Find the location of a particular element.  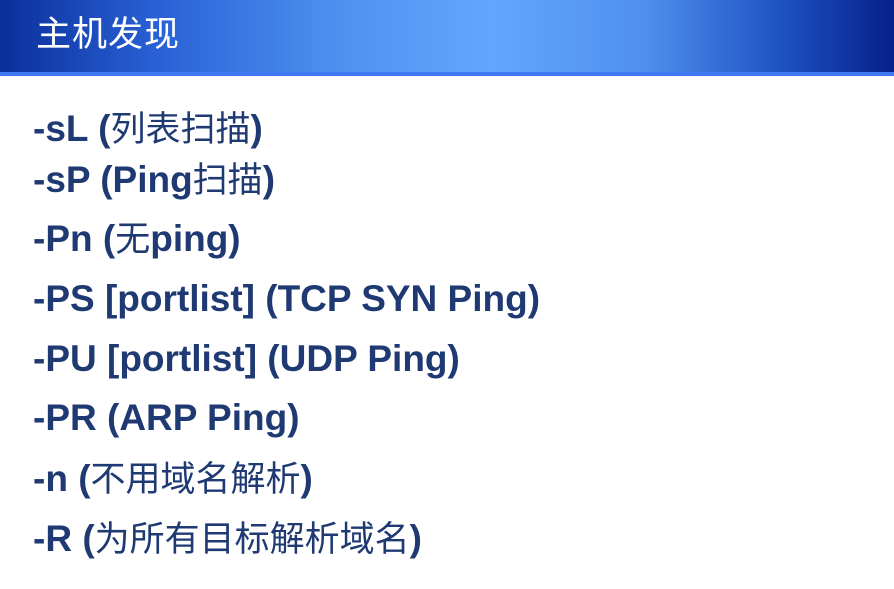

option-item-PU: -PU [portlist] (UDP Ping) is located at coordinates (246, 359).